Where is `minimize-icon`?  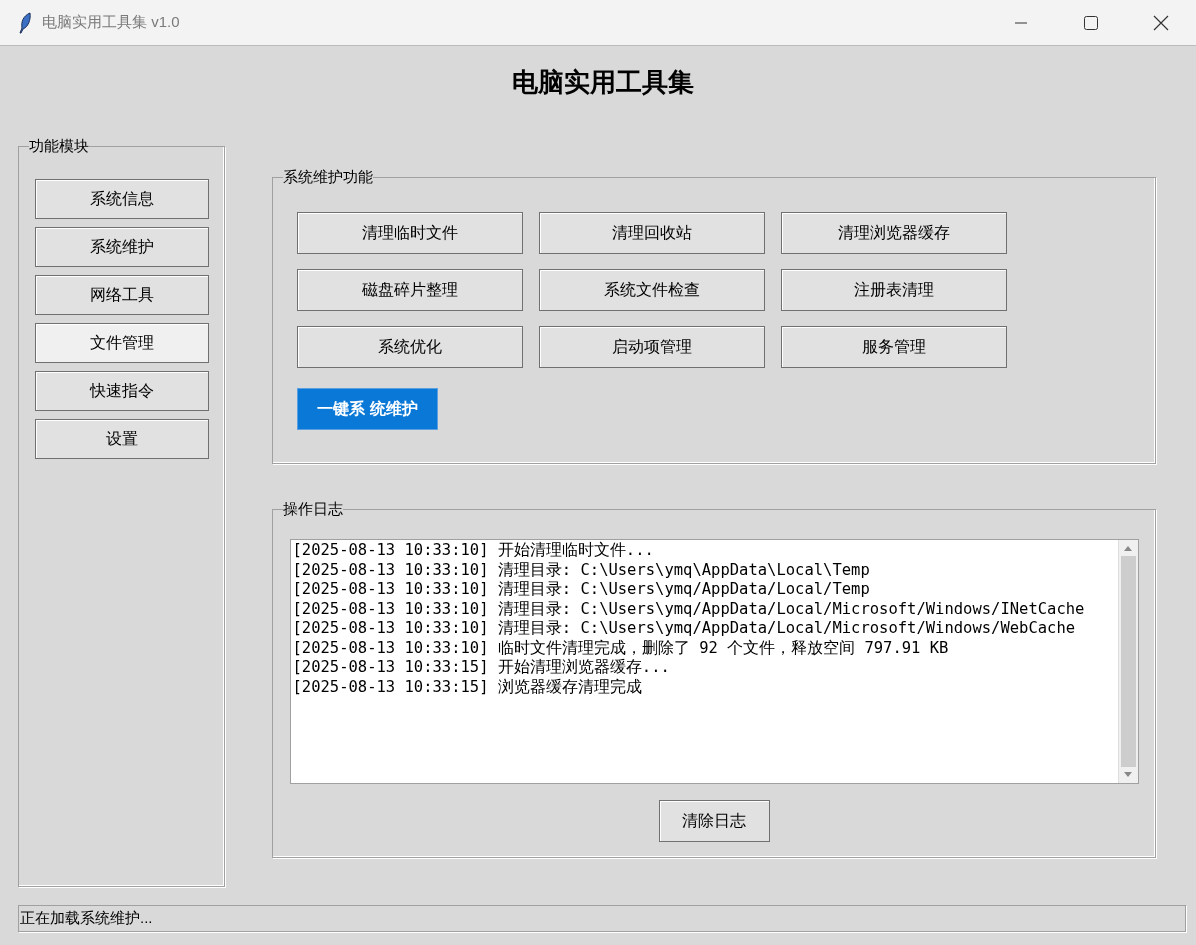 minimize-icon is located at coordinates (1021, 22).